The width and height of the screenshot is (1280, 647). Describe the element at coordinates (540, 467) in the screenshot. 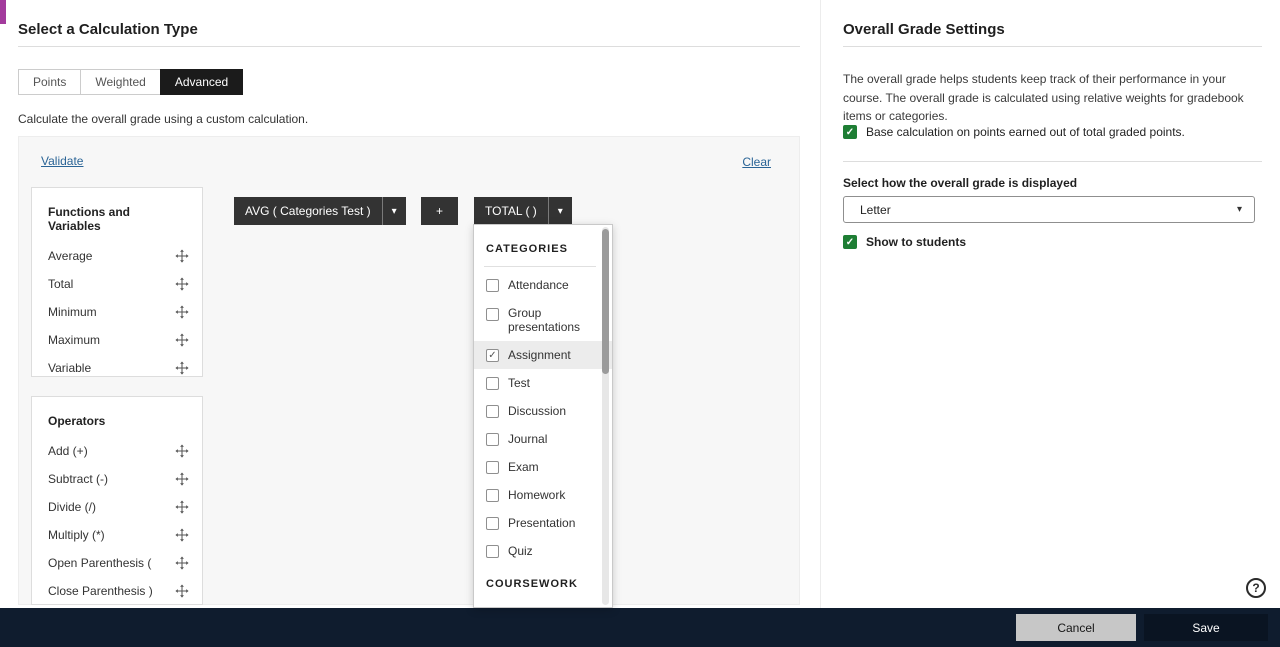

I see `category-option-exam: Exam` at that location.